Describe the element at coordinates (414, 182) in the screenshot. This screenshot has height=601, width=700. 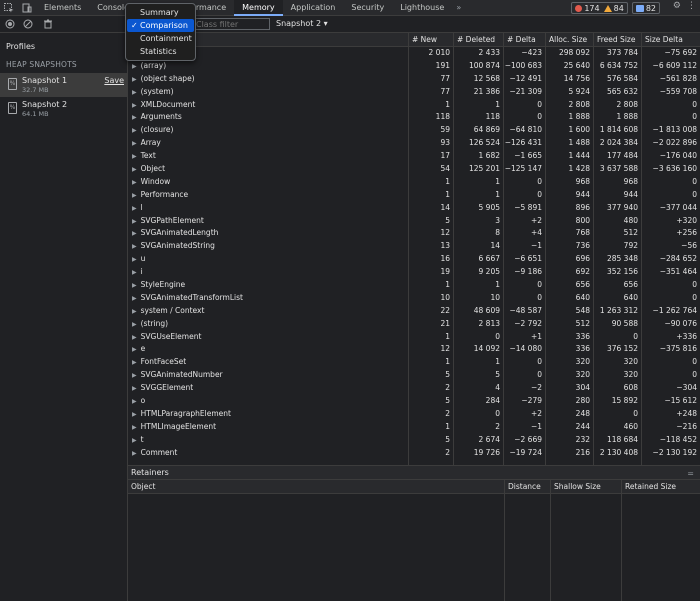
I see `table-row: ▶ Window 1 1 0 968 968 0` at that location.